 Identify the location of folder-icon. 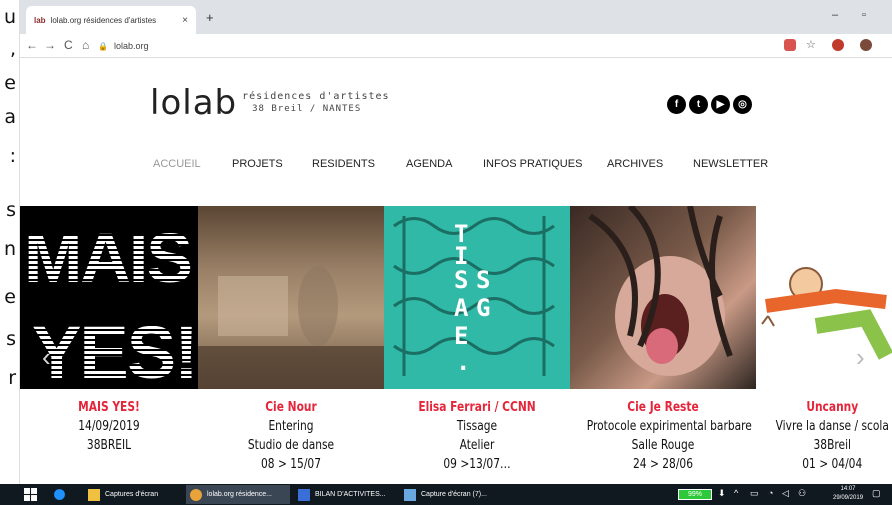
(94, 494).